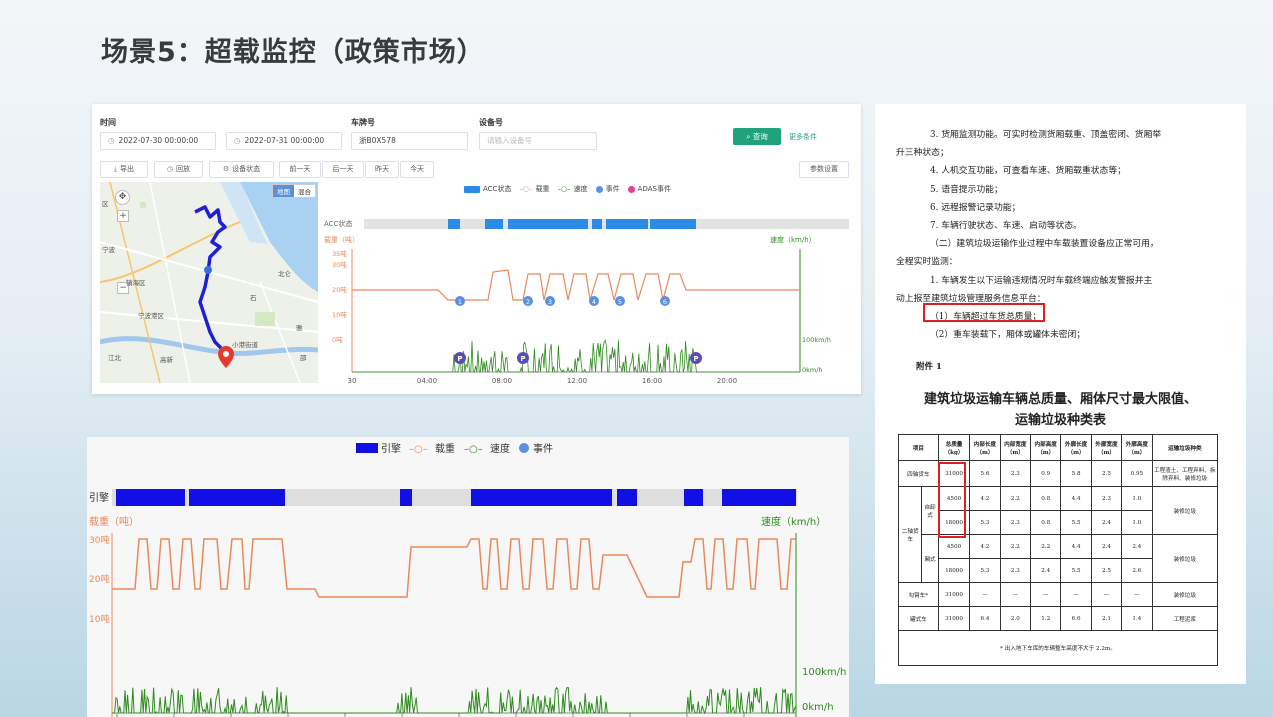  What do you see at coordinates (170, 169) in the screenshot?
I see `clock-icon: ◷` at bounding box center [170, 169].